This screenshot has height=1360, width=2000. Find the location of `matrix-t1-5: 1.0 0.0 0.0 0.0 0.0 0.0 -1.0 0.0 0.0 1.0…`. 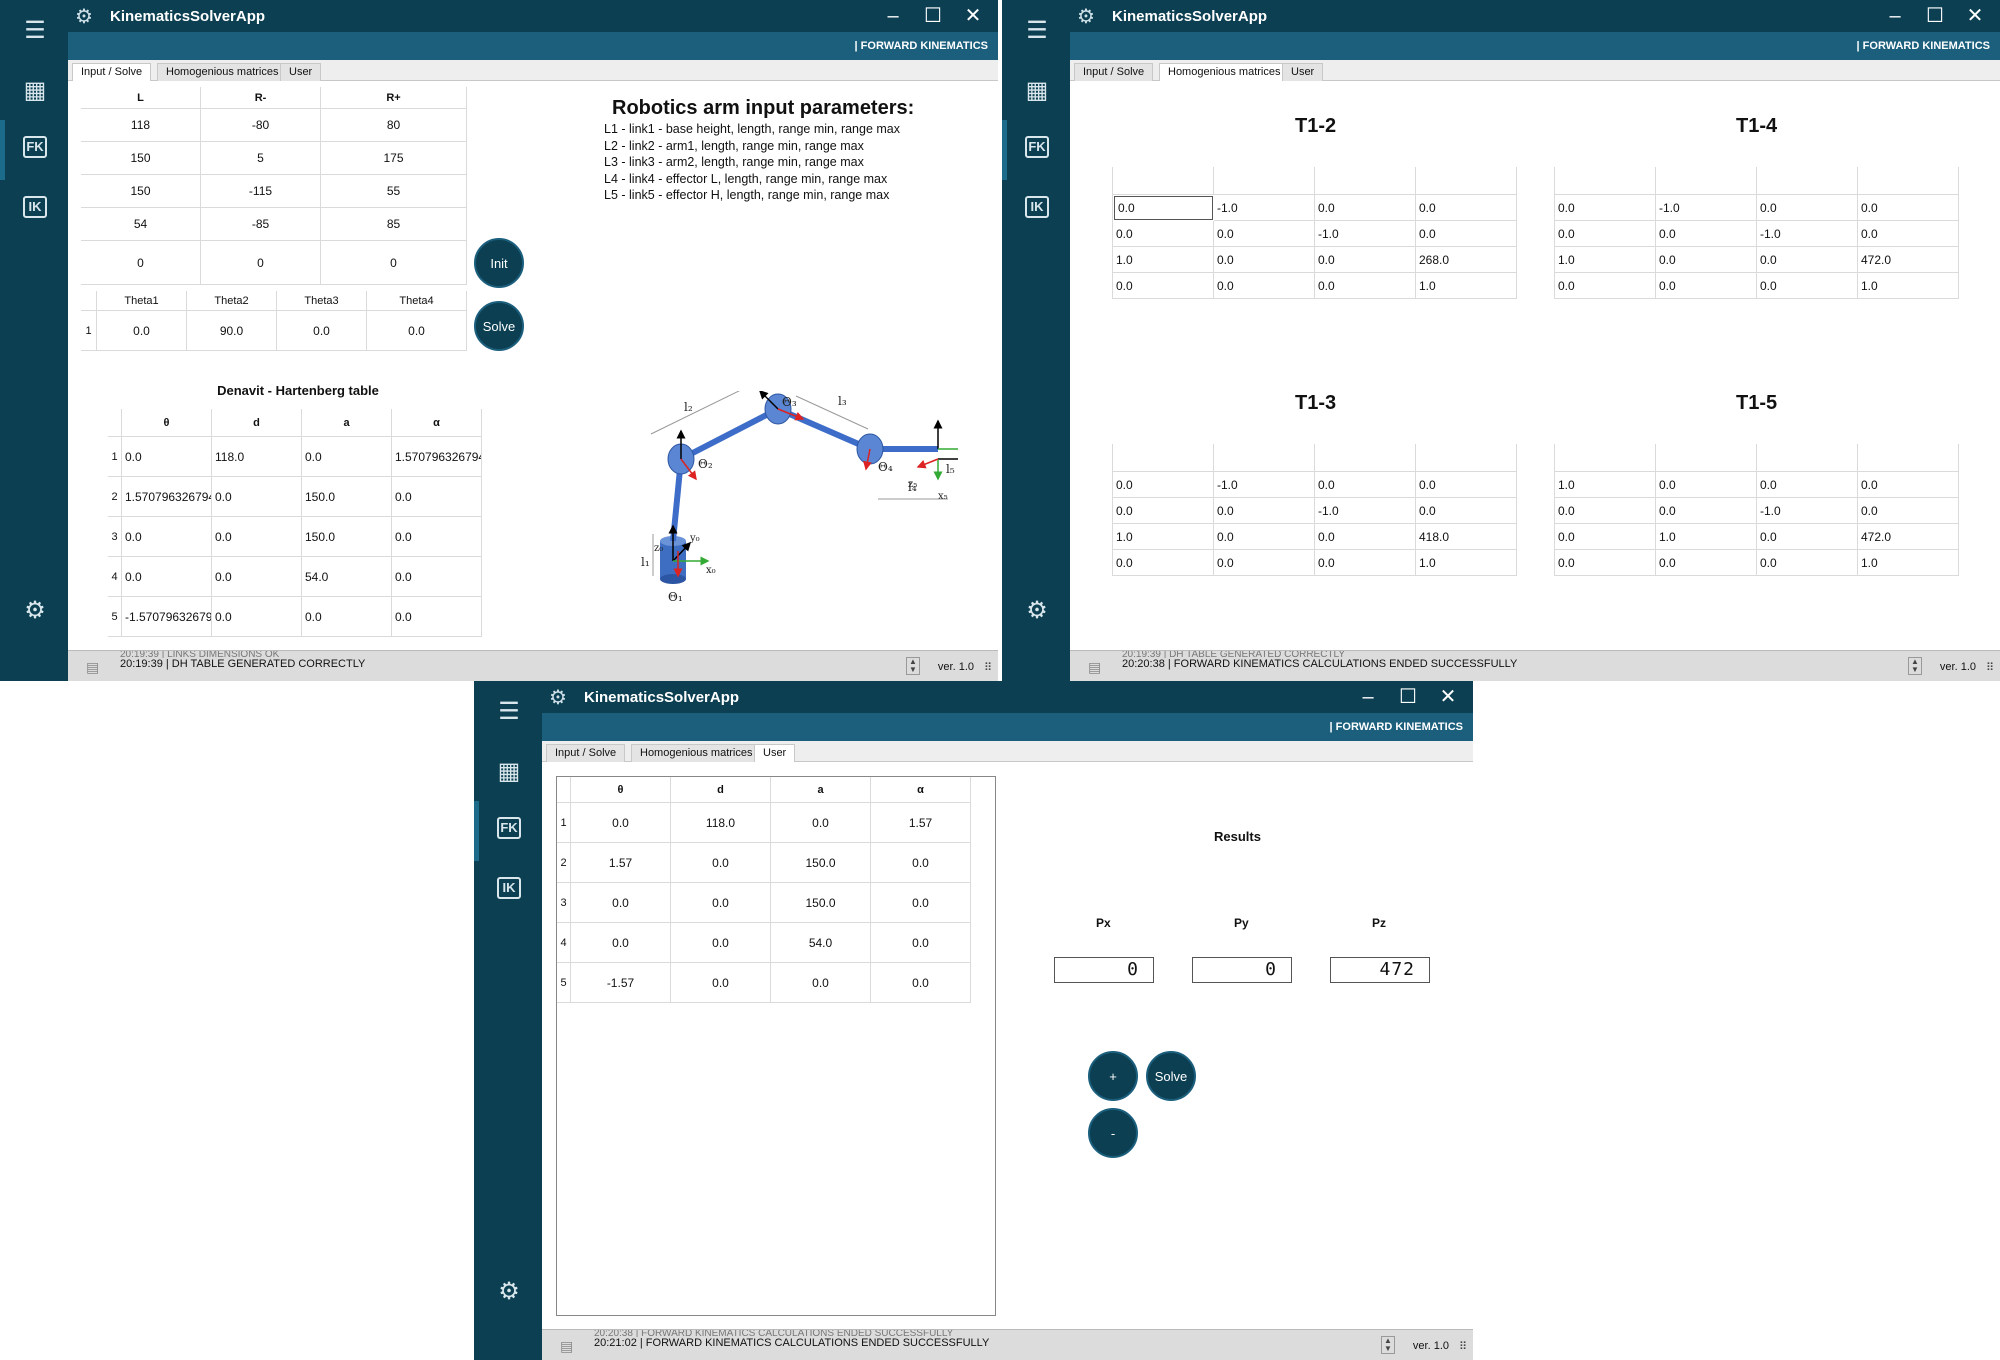

matrix-t1-5: 1.0 0.0 0.0 0.0 0.0 0.0 -1.0 0.0 0.0 1.0… is located at coordinates (1756, 510).